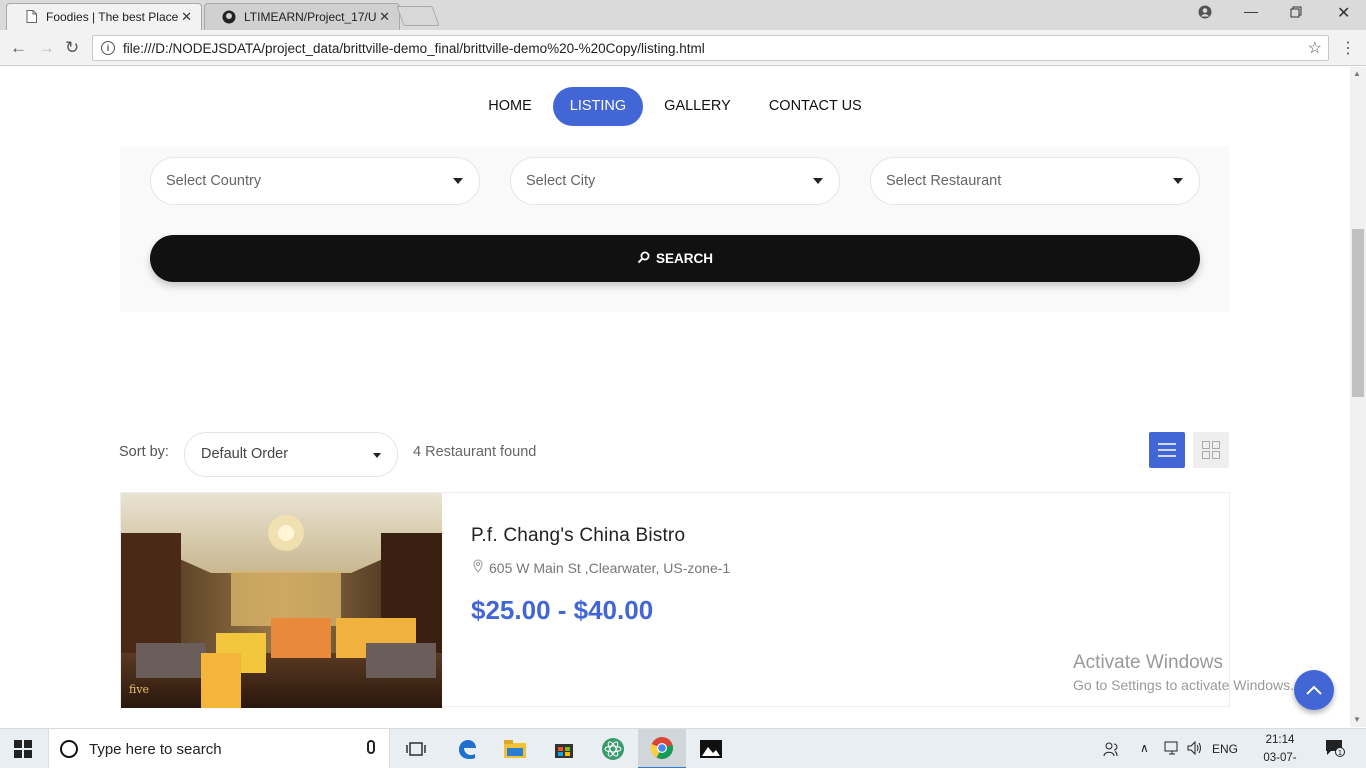 The image size is (1366, 768). What do you see at coordinates (245, 454) in the screenshot?
I see `sort-value: Default Order` at bounding box center [245, 454].